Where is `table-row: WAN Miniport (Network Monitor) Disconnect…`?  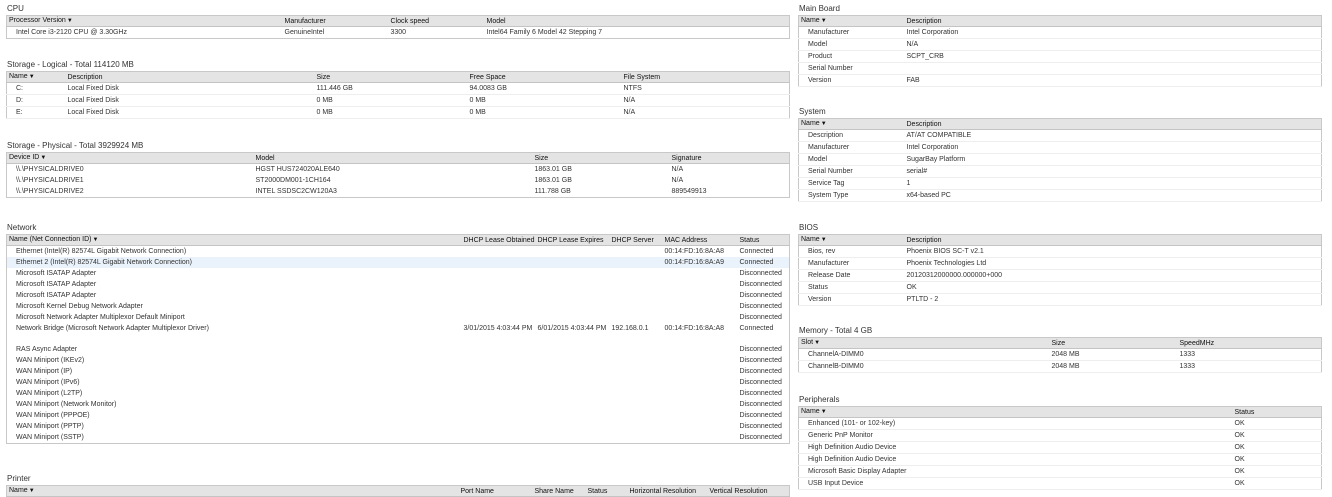
table-row: WAN Miniport (Network Monitor) Disconnect… is located at coordinates (398, 404).